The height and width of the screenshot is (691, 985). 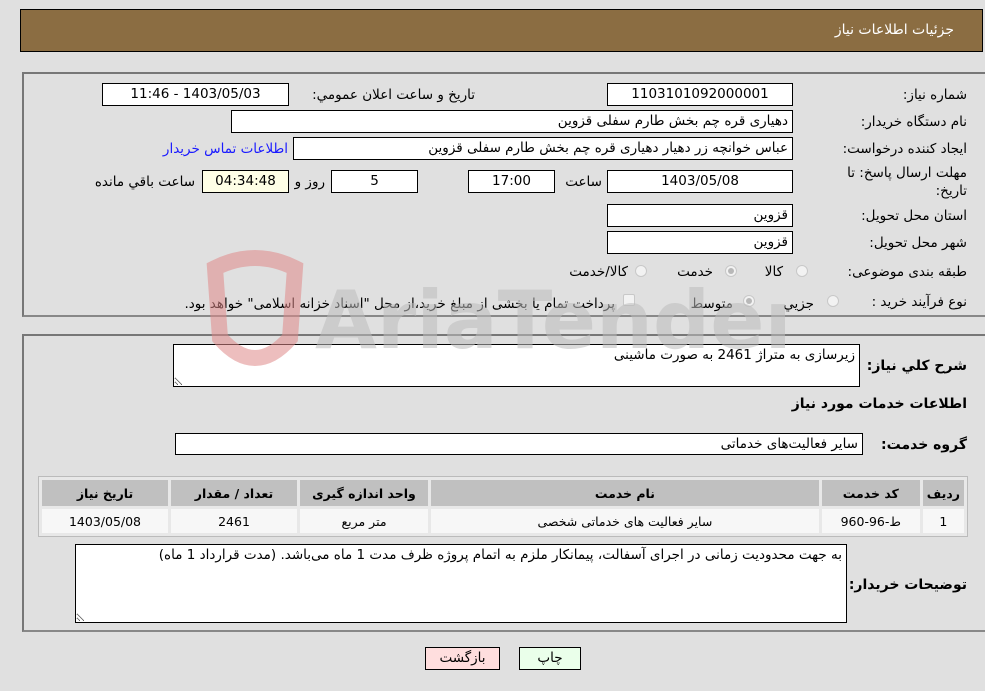 What do you see at coordinates (907, 585) in the screenshot?
I see `buyer-notes-label: توضيحات خريدار:` at bounding box center [907, 585].